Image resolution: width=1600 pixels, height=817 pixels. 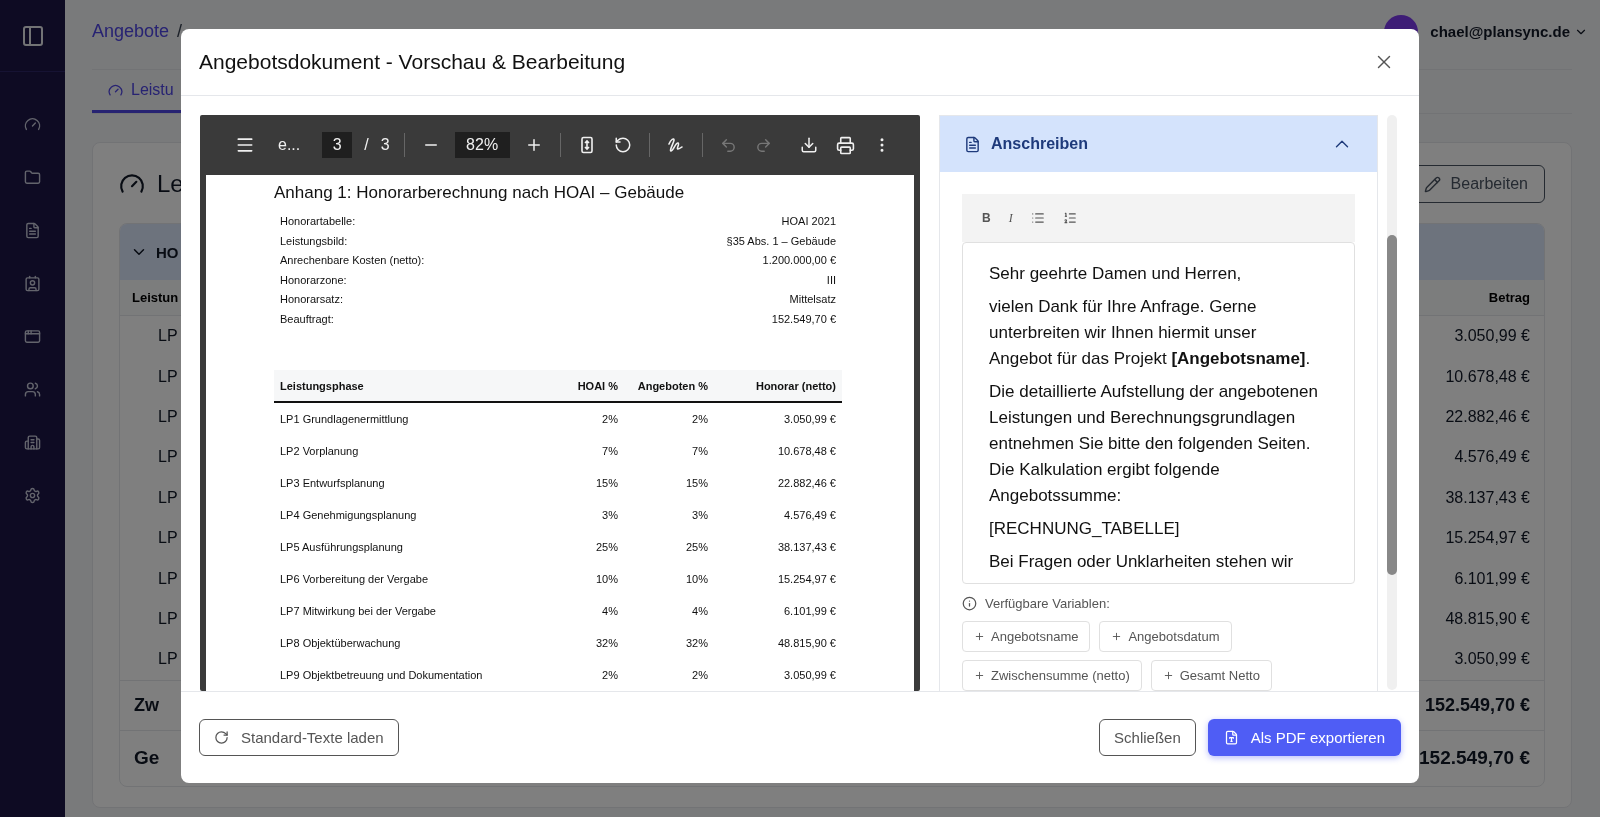 What do you see at coordinates (320, 451) in the screenshot?
I see `table-cell-text: LP2 Vorplanung` at bounding box center [320, 451].